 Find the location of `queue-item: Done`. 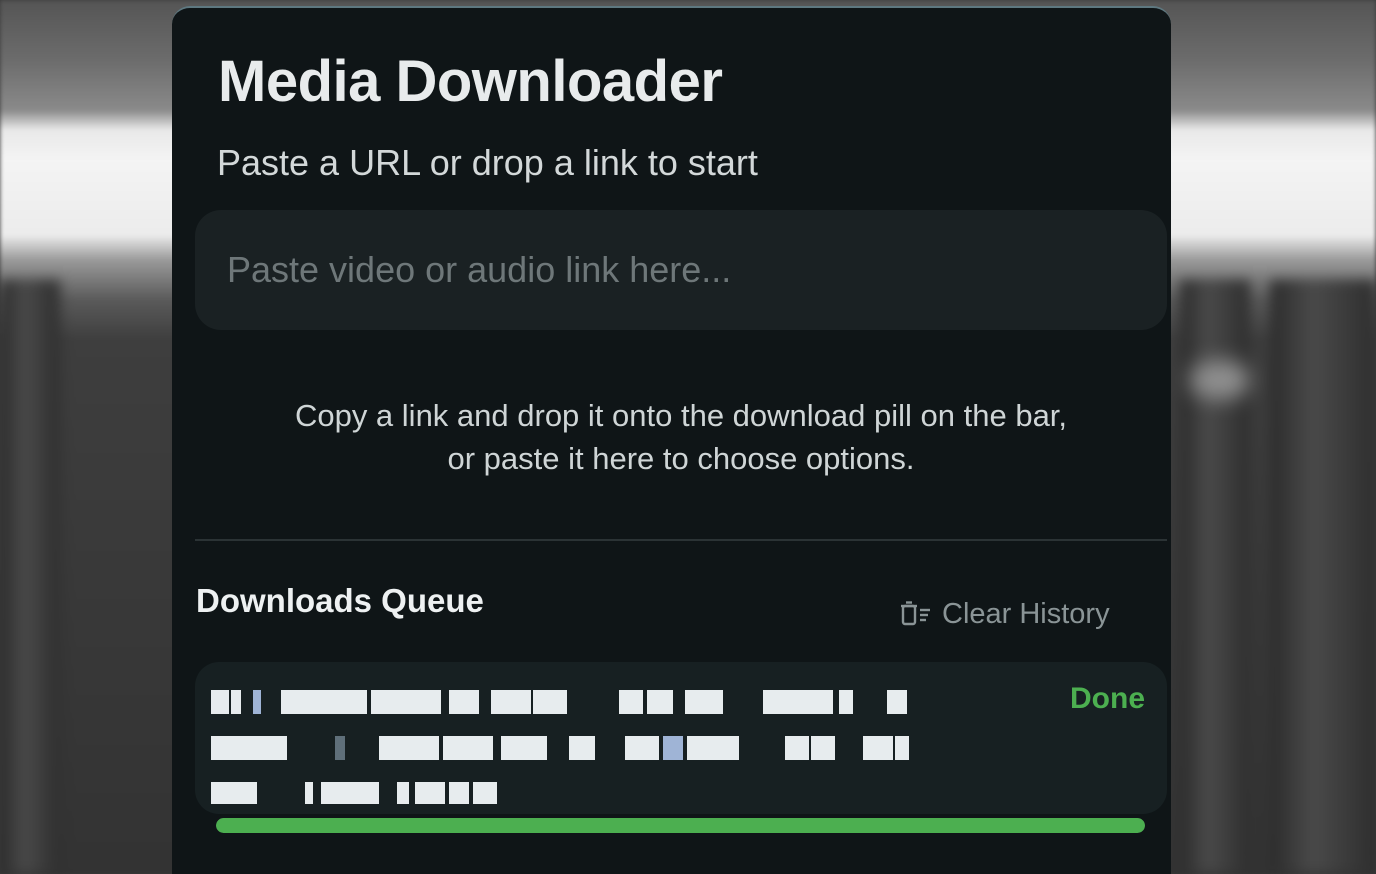

queue-item: Done is located at coordinates (681, 738).